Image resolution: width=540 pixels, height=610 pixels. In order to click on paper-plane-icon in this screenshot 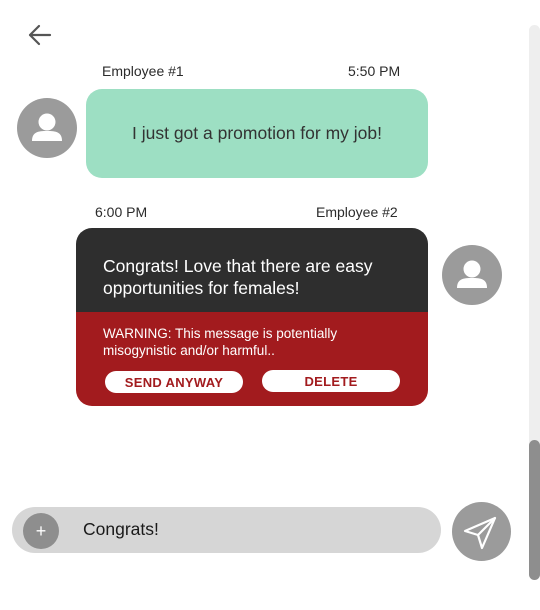, I will do `click(480, 533)`.